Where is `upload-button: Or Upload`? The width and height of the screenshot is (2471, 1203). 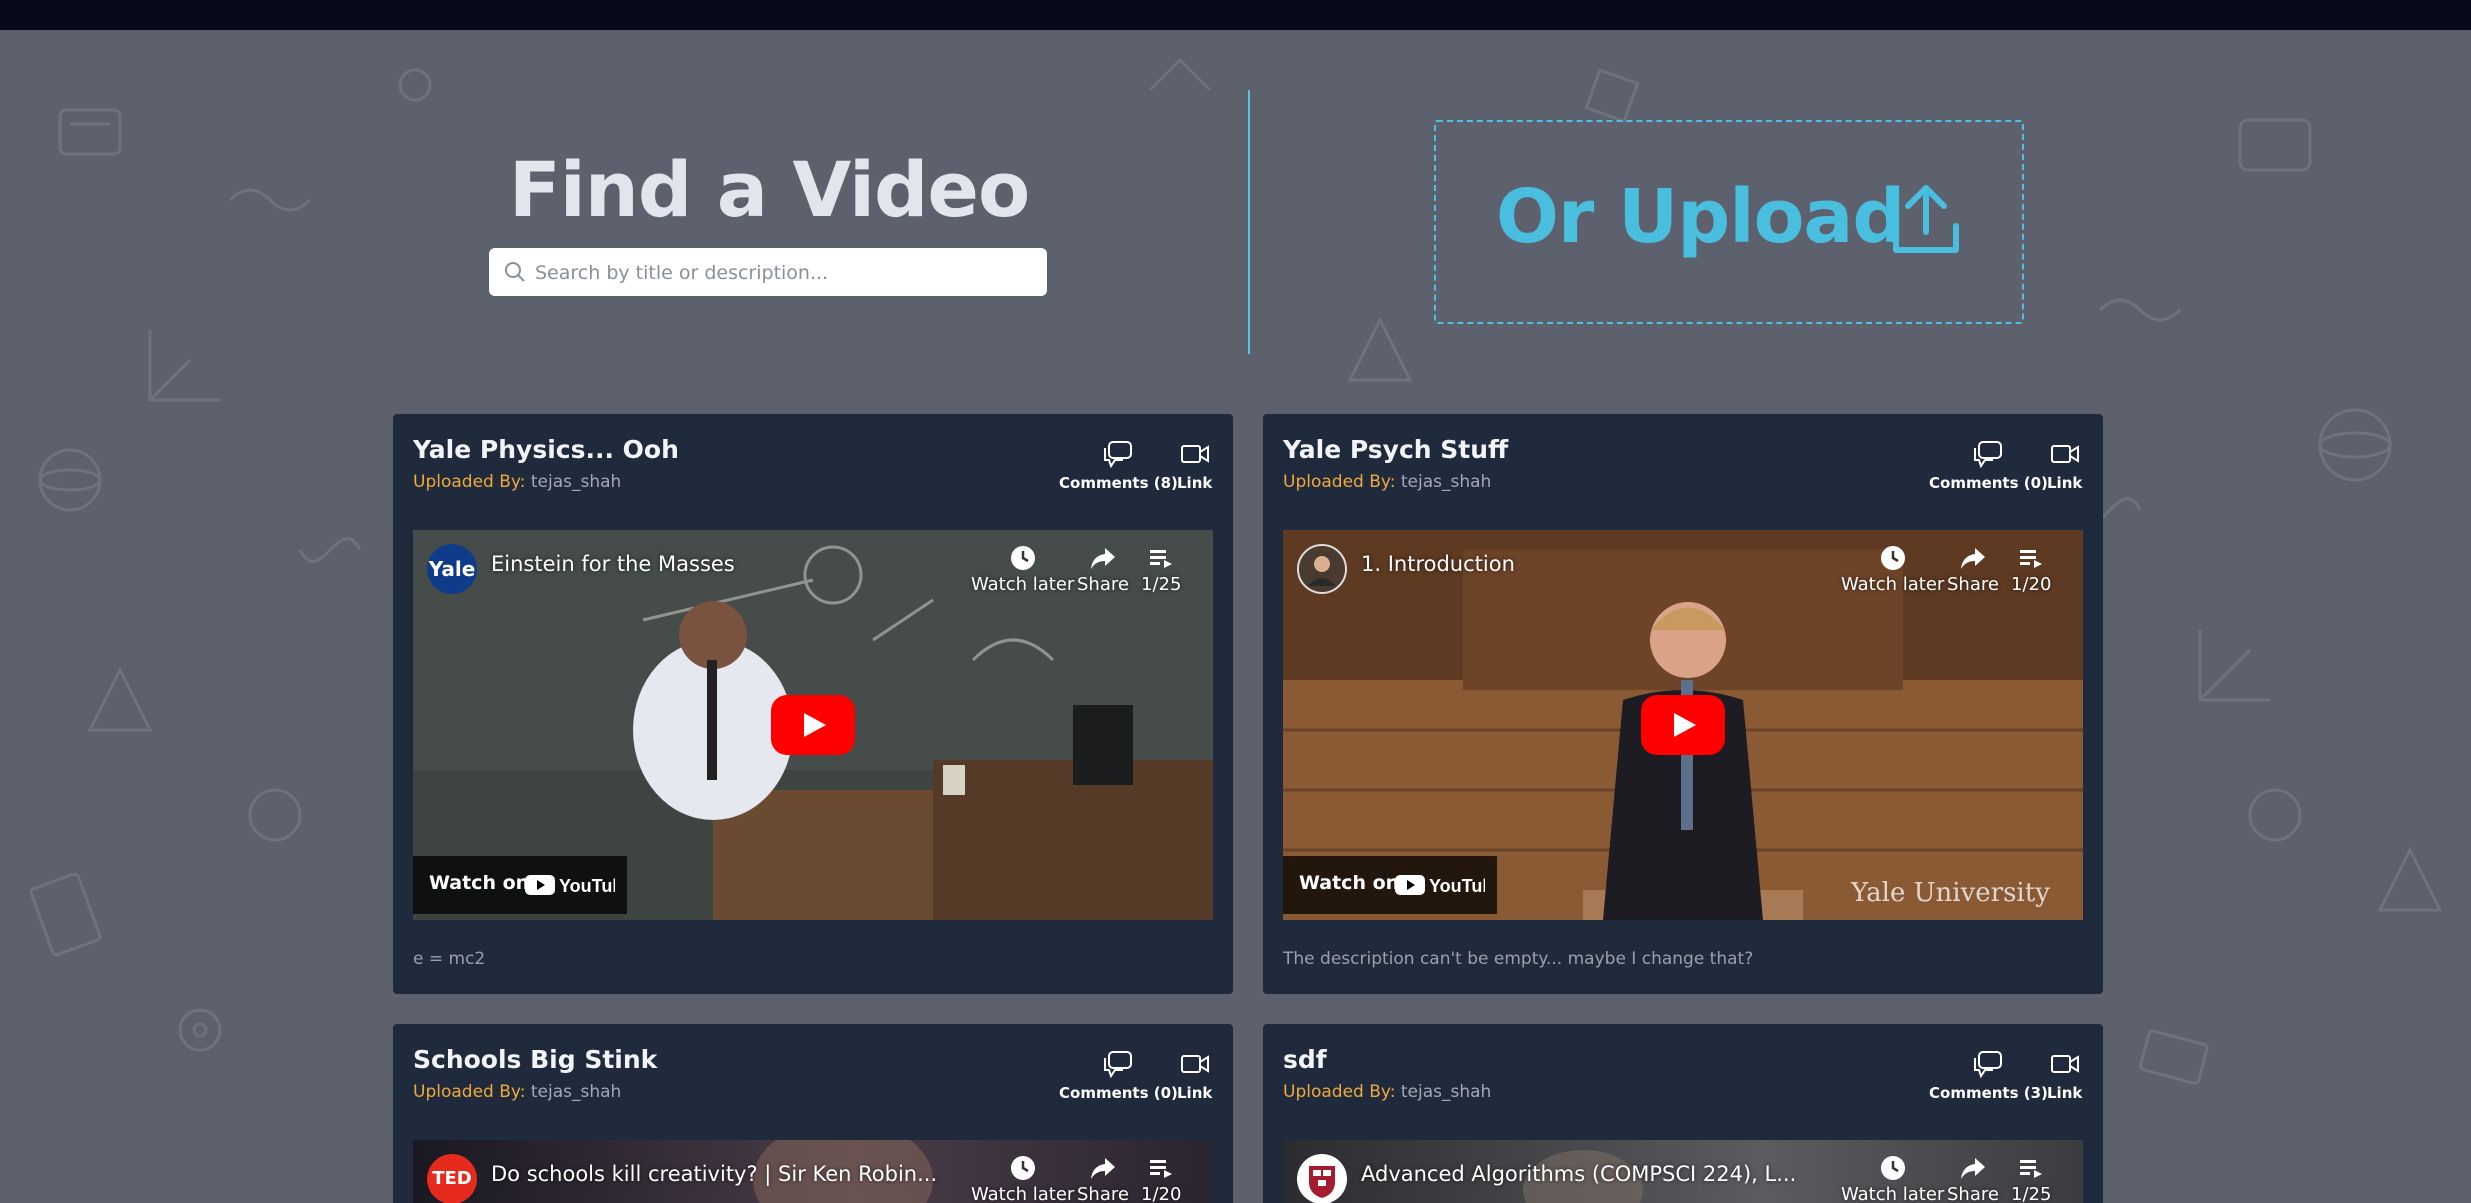
upload-button: Or Upload is located at coordinates (1729, 222).